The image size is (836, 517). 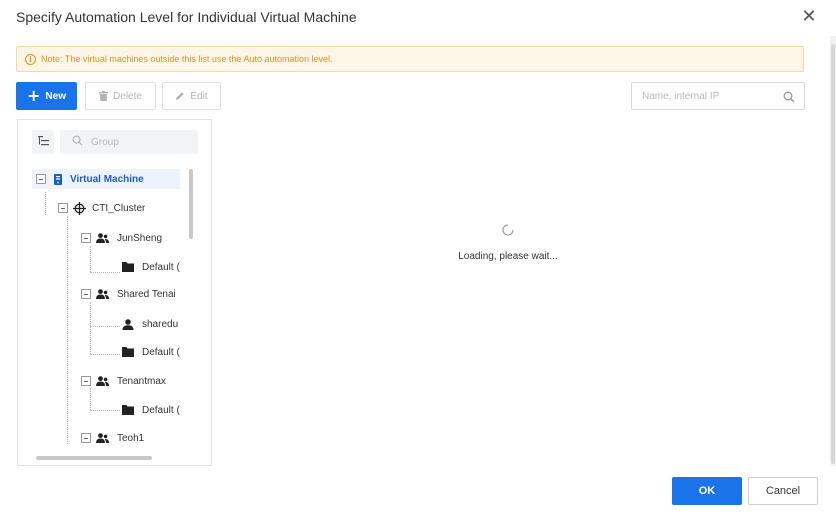 I want to click on tree-node-label: JunSheng, so click(x=140, y=238).